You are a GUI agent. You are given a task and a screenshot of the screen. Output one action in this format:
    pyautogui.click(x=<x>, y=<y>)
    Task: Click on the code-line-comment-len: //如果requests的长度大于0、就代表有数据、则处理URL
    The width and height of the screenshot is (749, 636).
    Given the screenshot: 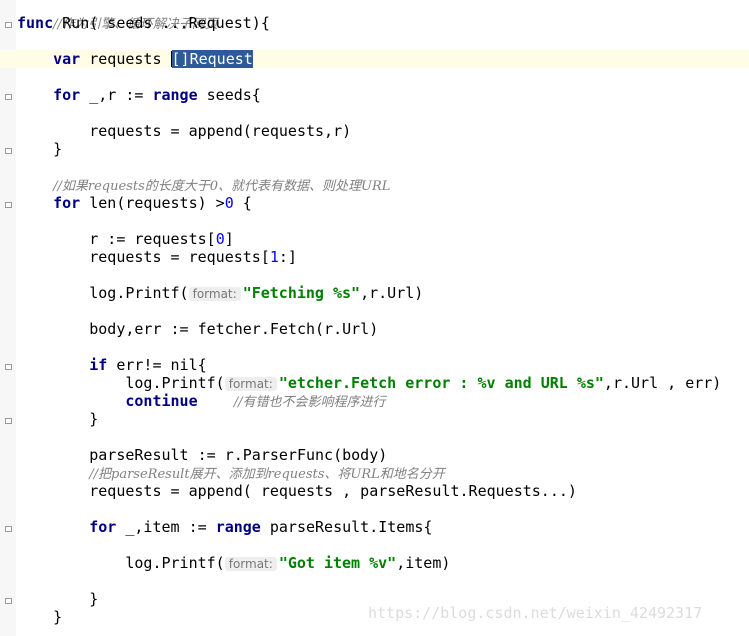 What is the action you would take?
    pyautogui.click(x=383, y=185)
    